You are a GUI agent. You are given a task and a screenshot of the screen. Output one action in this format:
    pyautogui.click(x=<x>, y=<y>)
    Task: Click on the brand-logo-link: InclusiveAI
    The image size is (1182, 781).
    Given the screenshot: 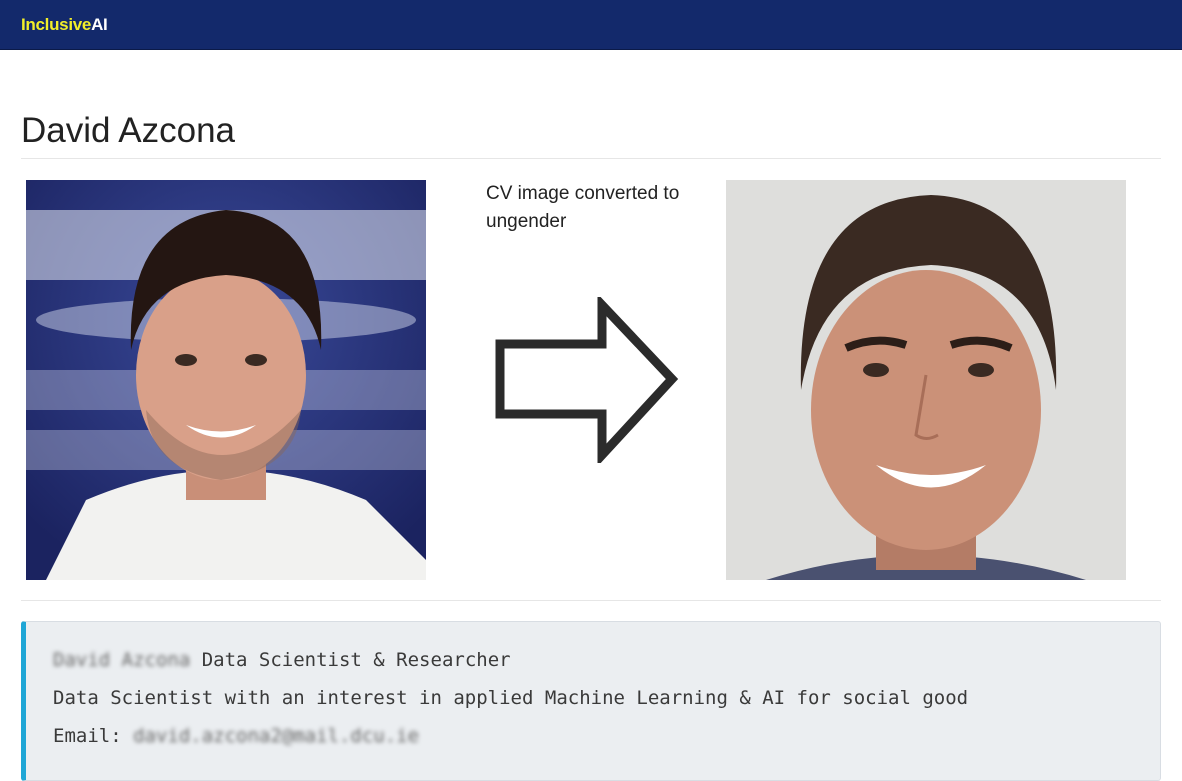 What is the action you would take?
    pyautogui.click(x=64, y=25)
    